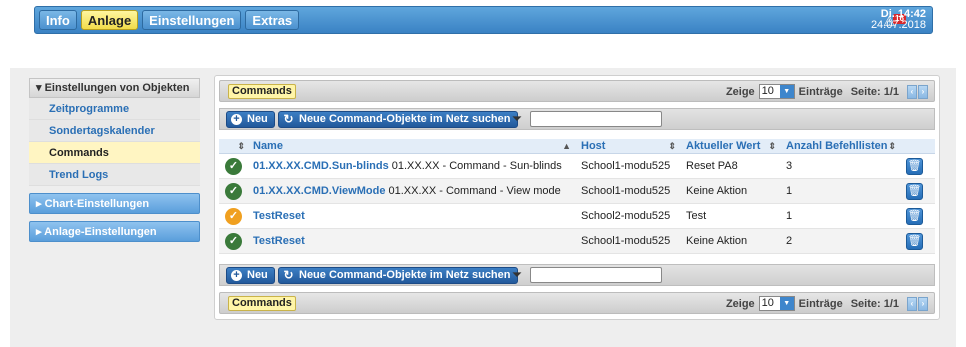  What do you see at coordinates (262, 91) in the screenshot?
I see `panel-title: Commands` at bounding box center [262, 91].